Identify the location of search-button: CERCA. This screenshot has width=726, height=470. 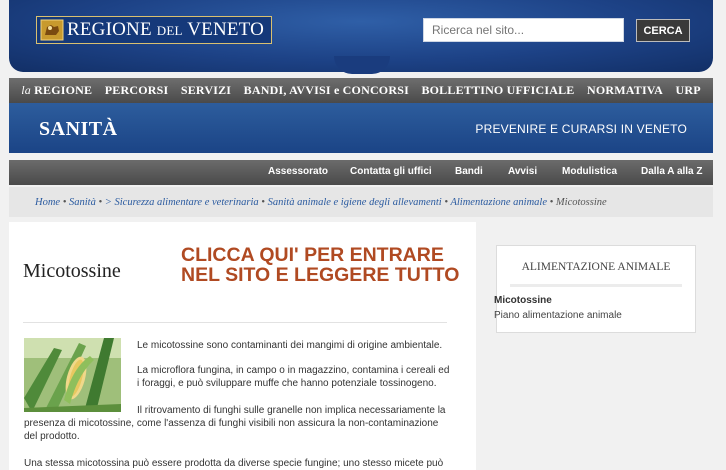
(663, 30).